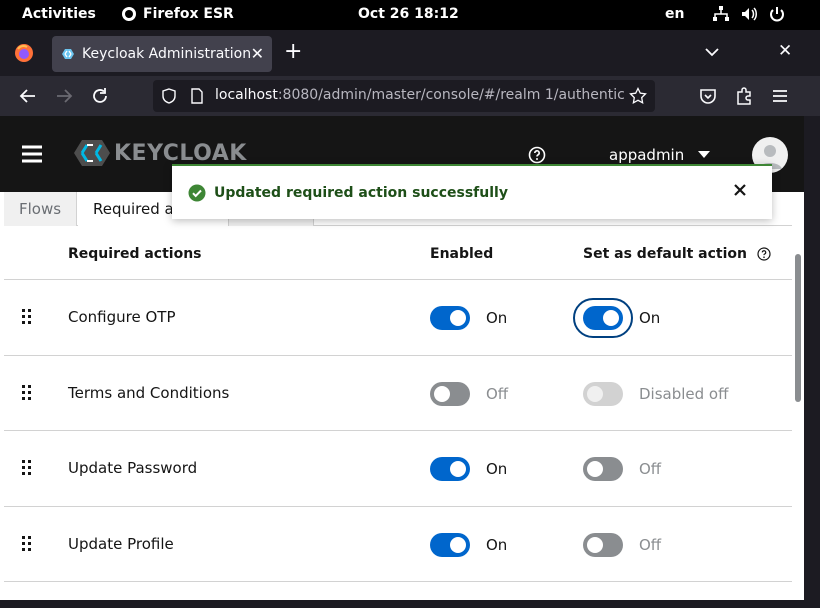 This screenshot has height=608, width=820. I want to click on username: appadmin, so click(647, 155).